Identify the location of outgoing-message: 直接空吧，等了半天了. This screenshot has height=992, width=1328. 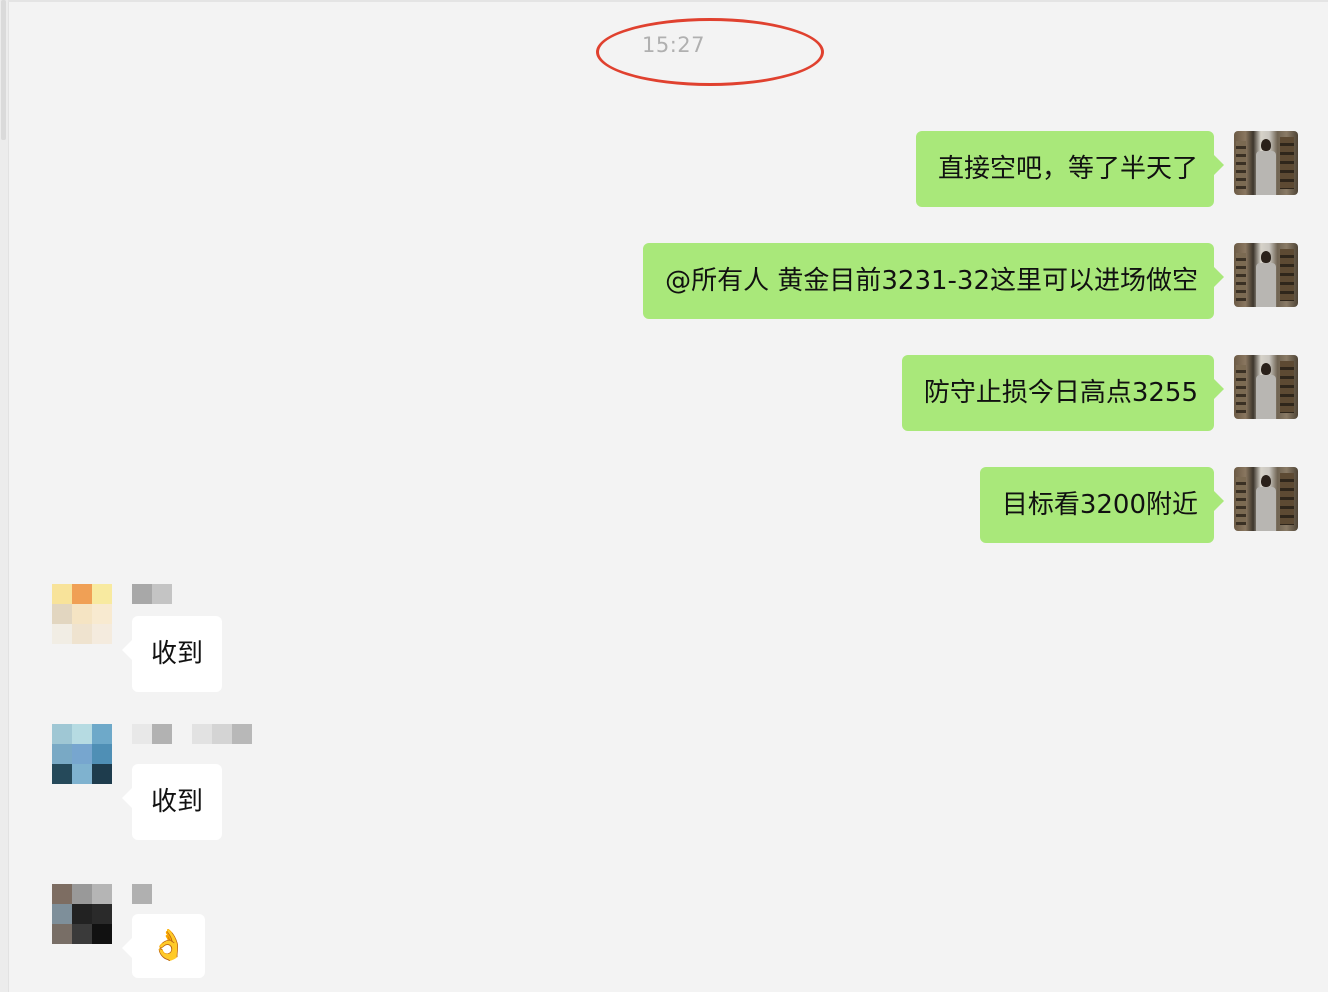
(1106, 169).